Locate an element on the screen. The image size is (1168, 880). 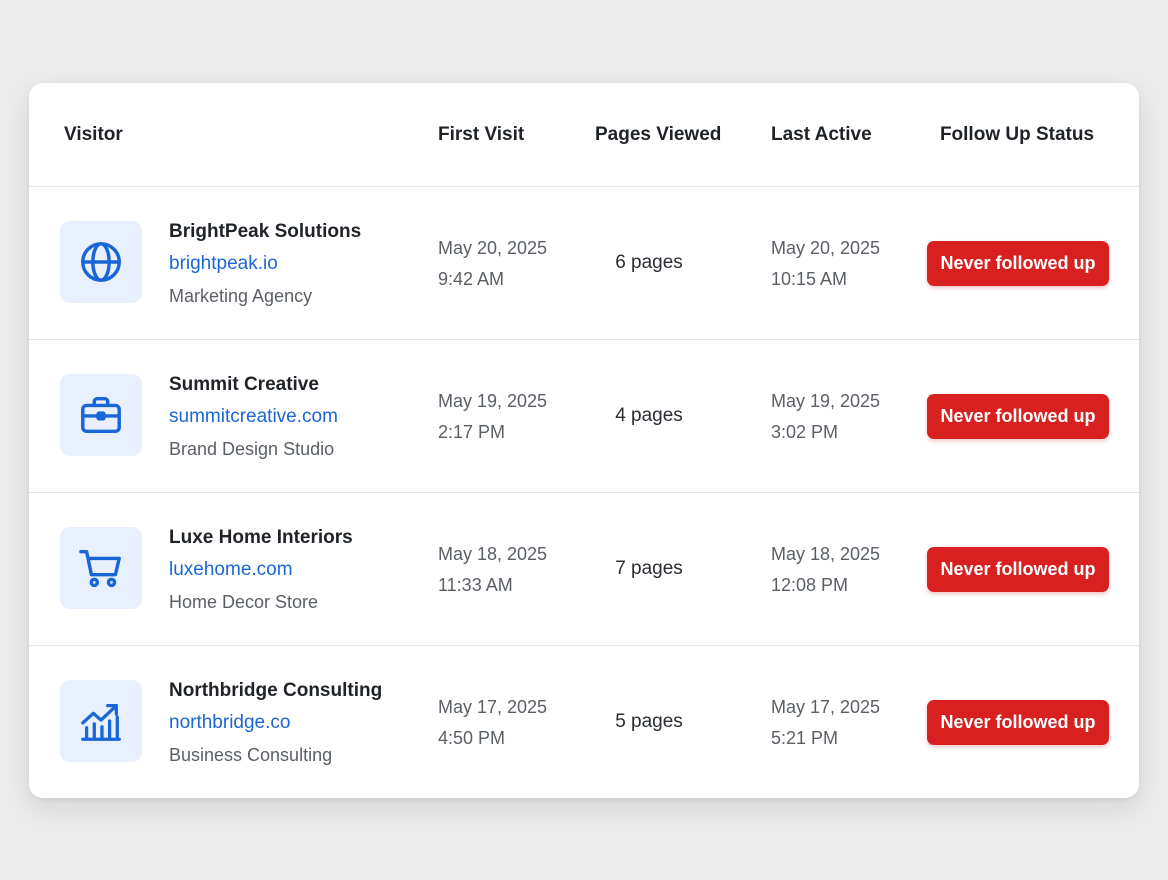
pages-viewed: 5 pages is located at coordinates (649, 721).